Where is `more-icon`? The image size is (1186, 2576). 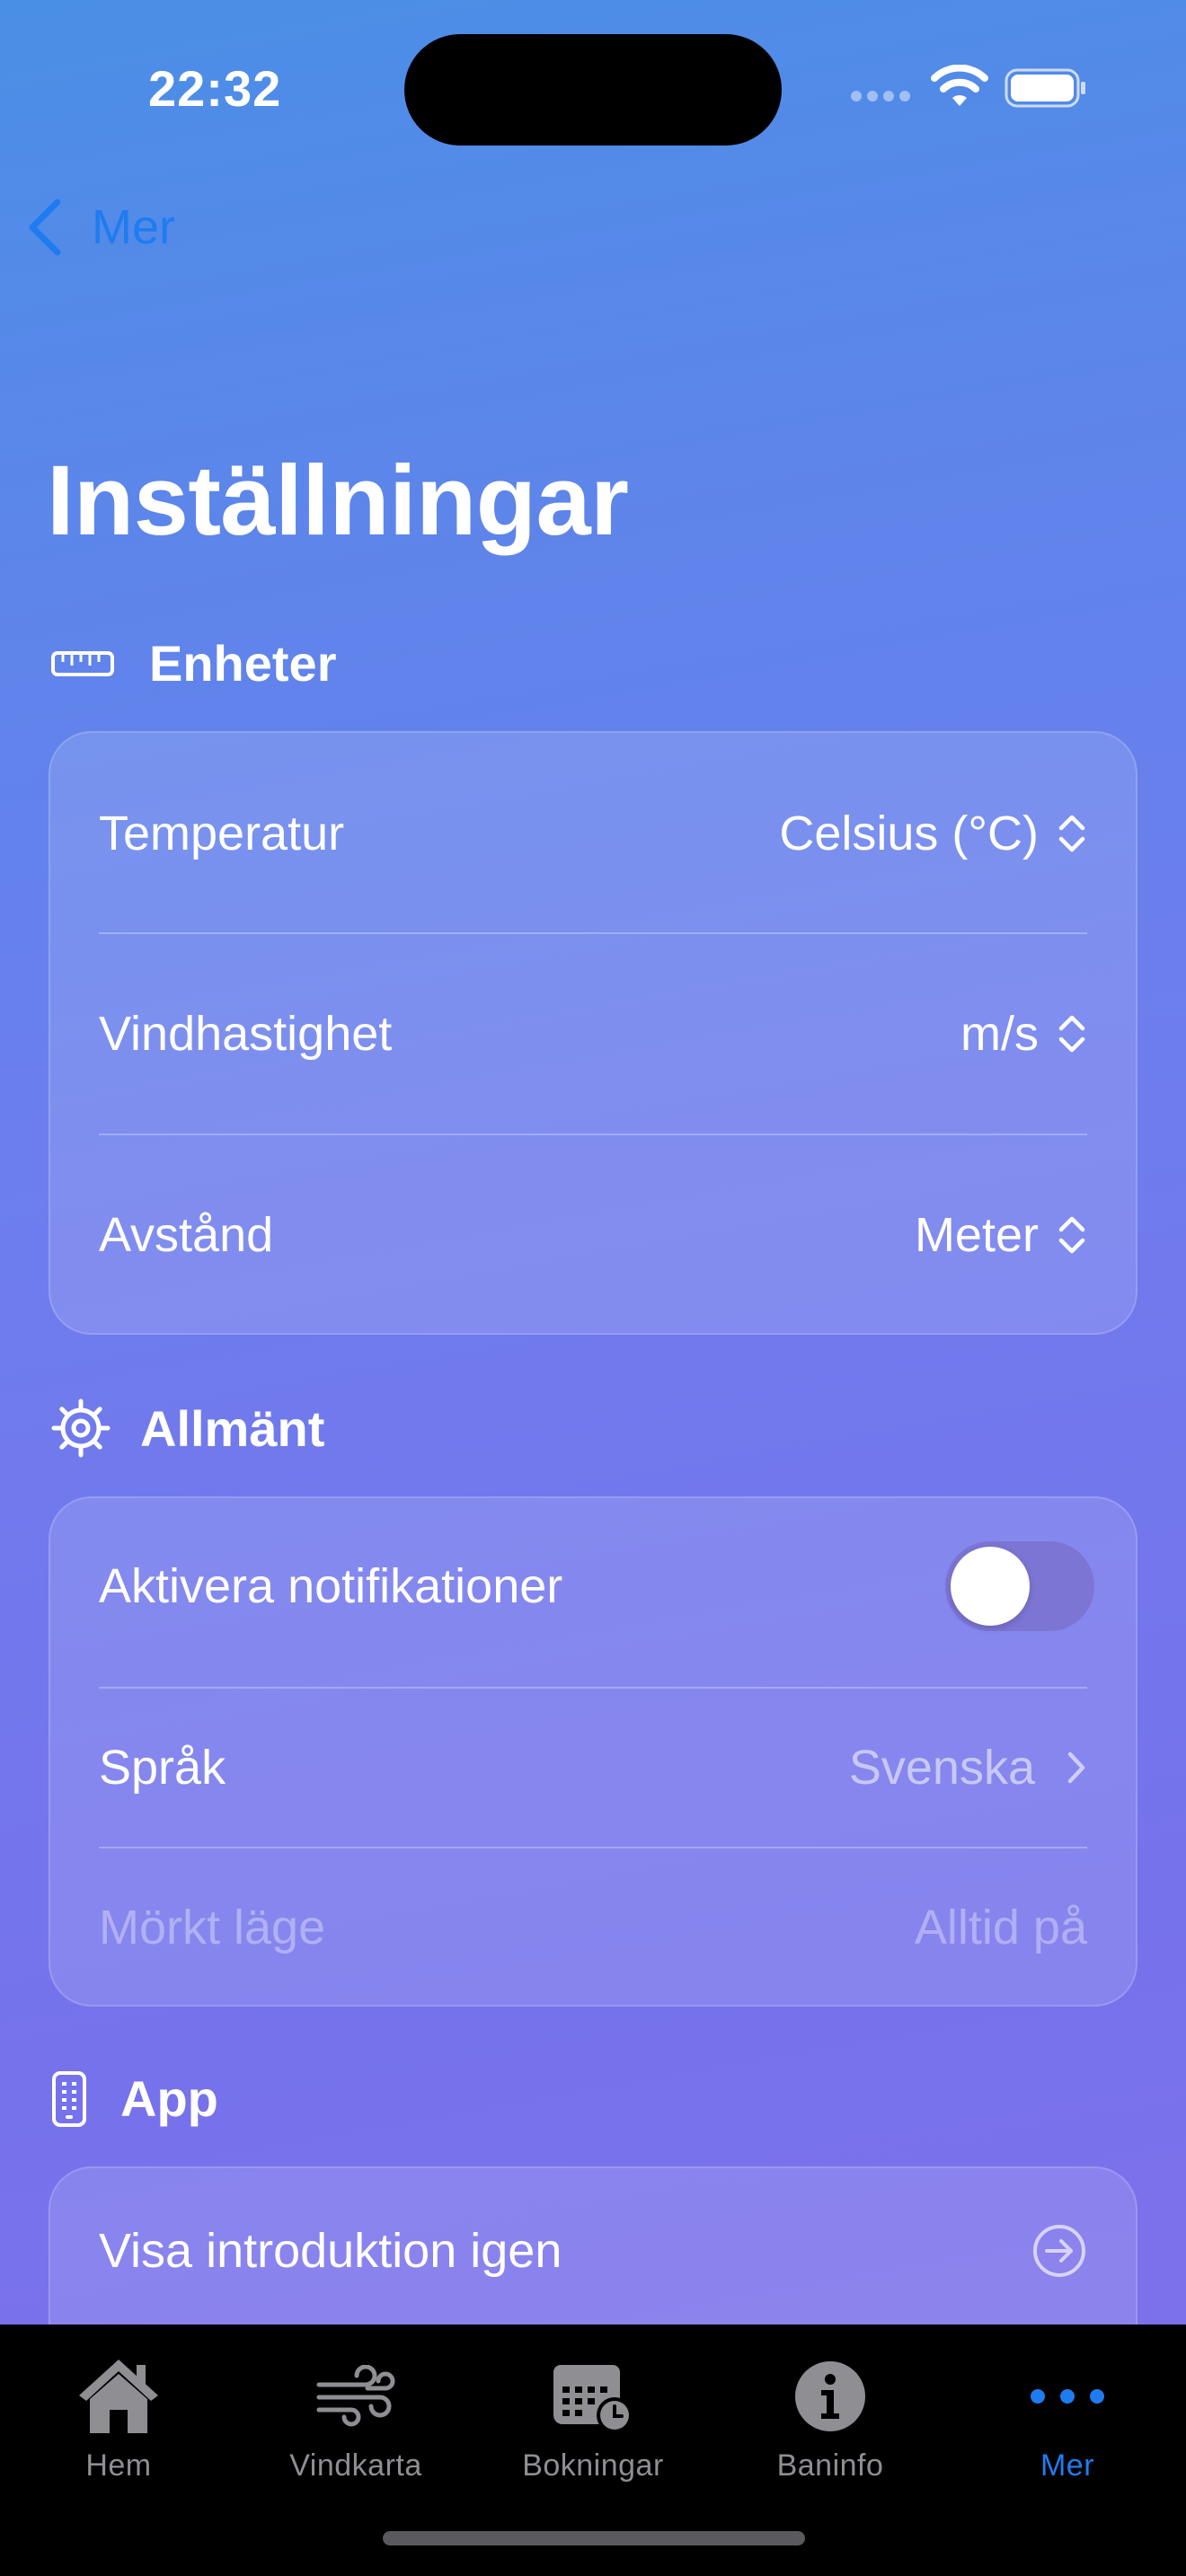
more-icon is located at coordinates (1067, 2396).